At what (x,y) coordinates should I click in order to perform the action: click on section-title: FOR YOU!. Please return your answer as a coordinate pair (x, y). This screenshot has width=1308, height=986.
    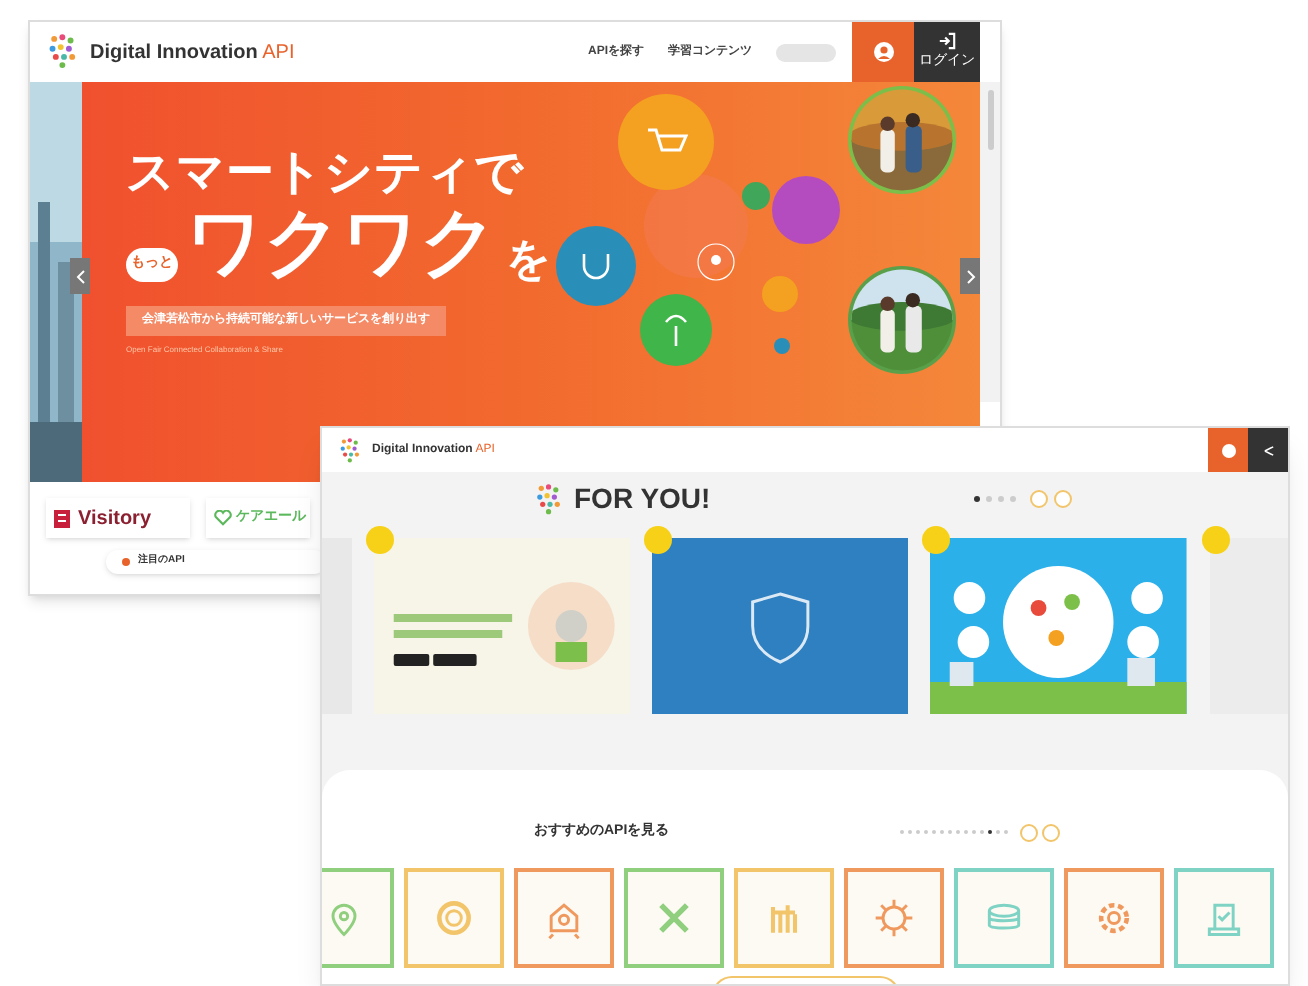
    Looking at the image, I should click on (642, 499).